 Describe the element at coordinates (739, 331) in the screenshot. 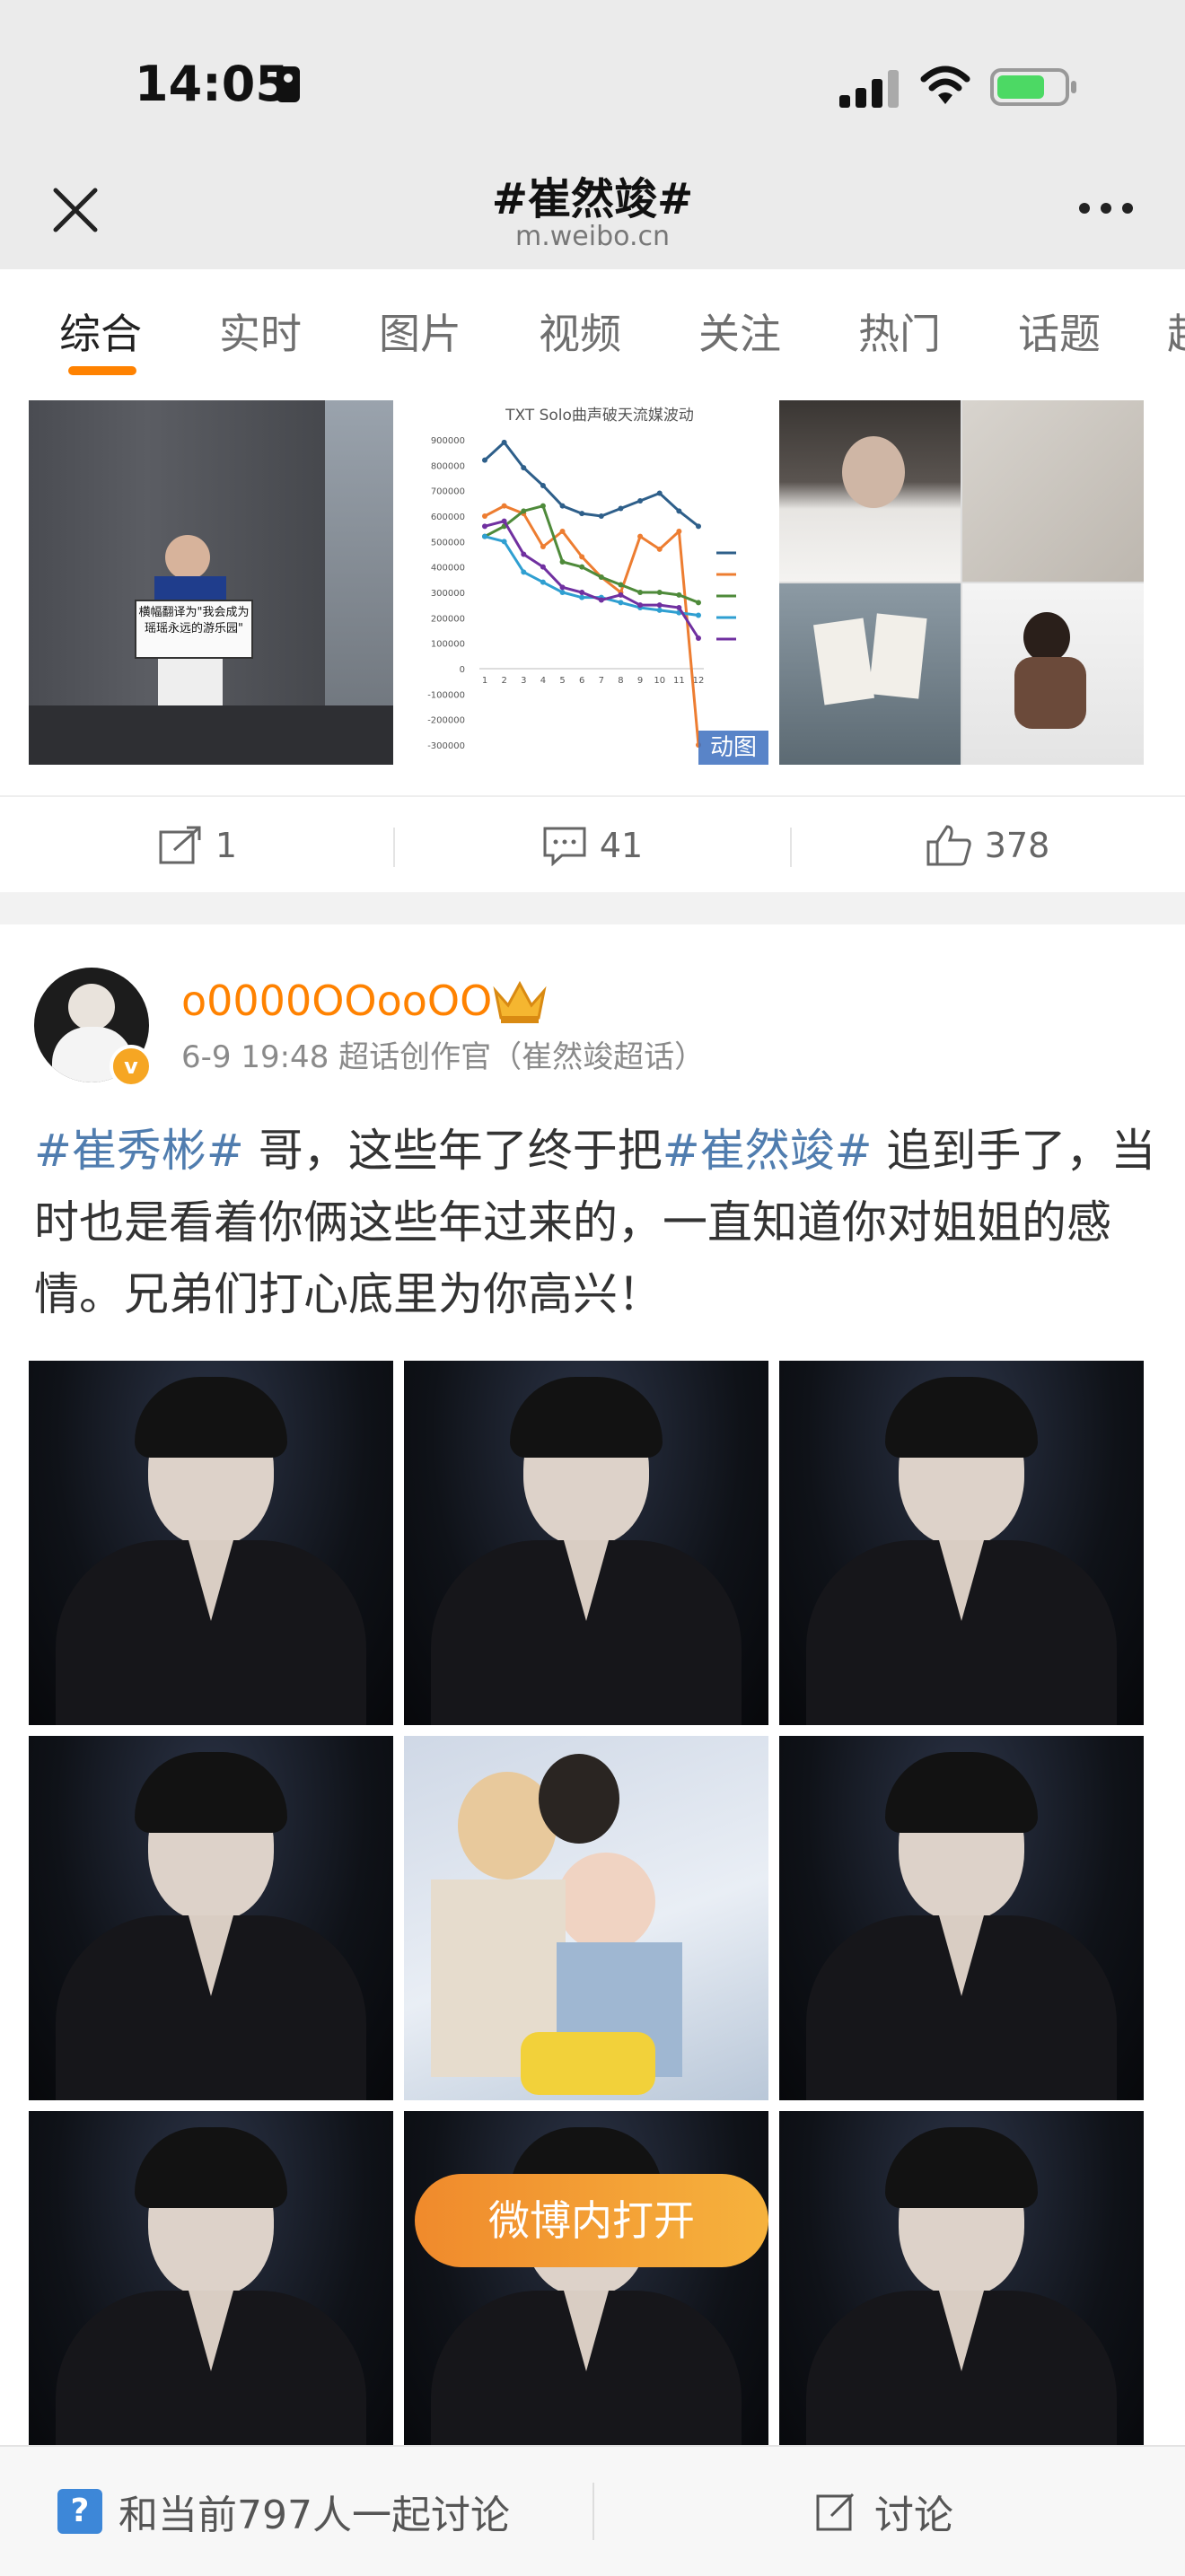

I see `tab-following: 关注` at that location.